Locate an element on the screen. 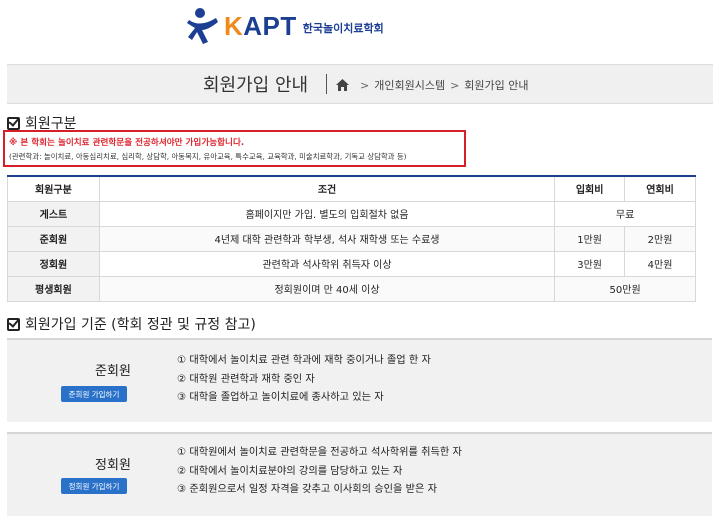 The height and width of the screenshot is (525, 720). breadcrumb-item-member-system: 개인회원시스템 is located at coordinates (409, 85).